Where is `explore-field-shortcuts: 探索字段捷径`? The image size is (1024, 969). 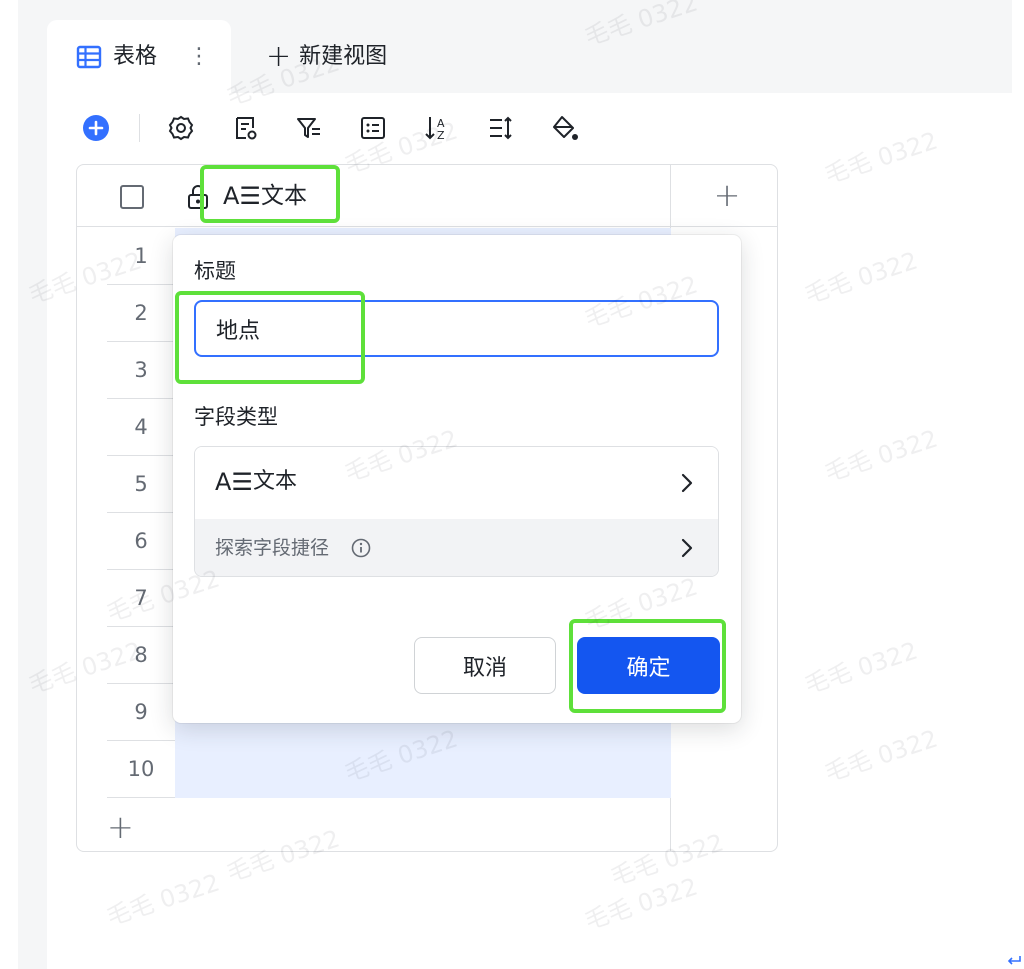
explore-field-shortcuts: 探索字段捷径 is located at coordinates (456, 547).